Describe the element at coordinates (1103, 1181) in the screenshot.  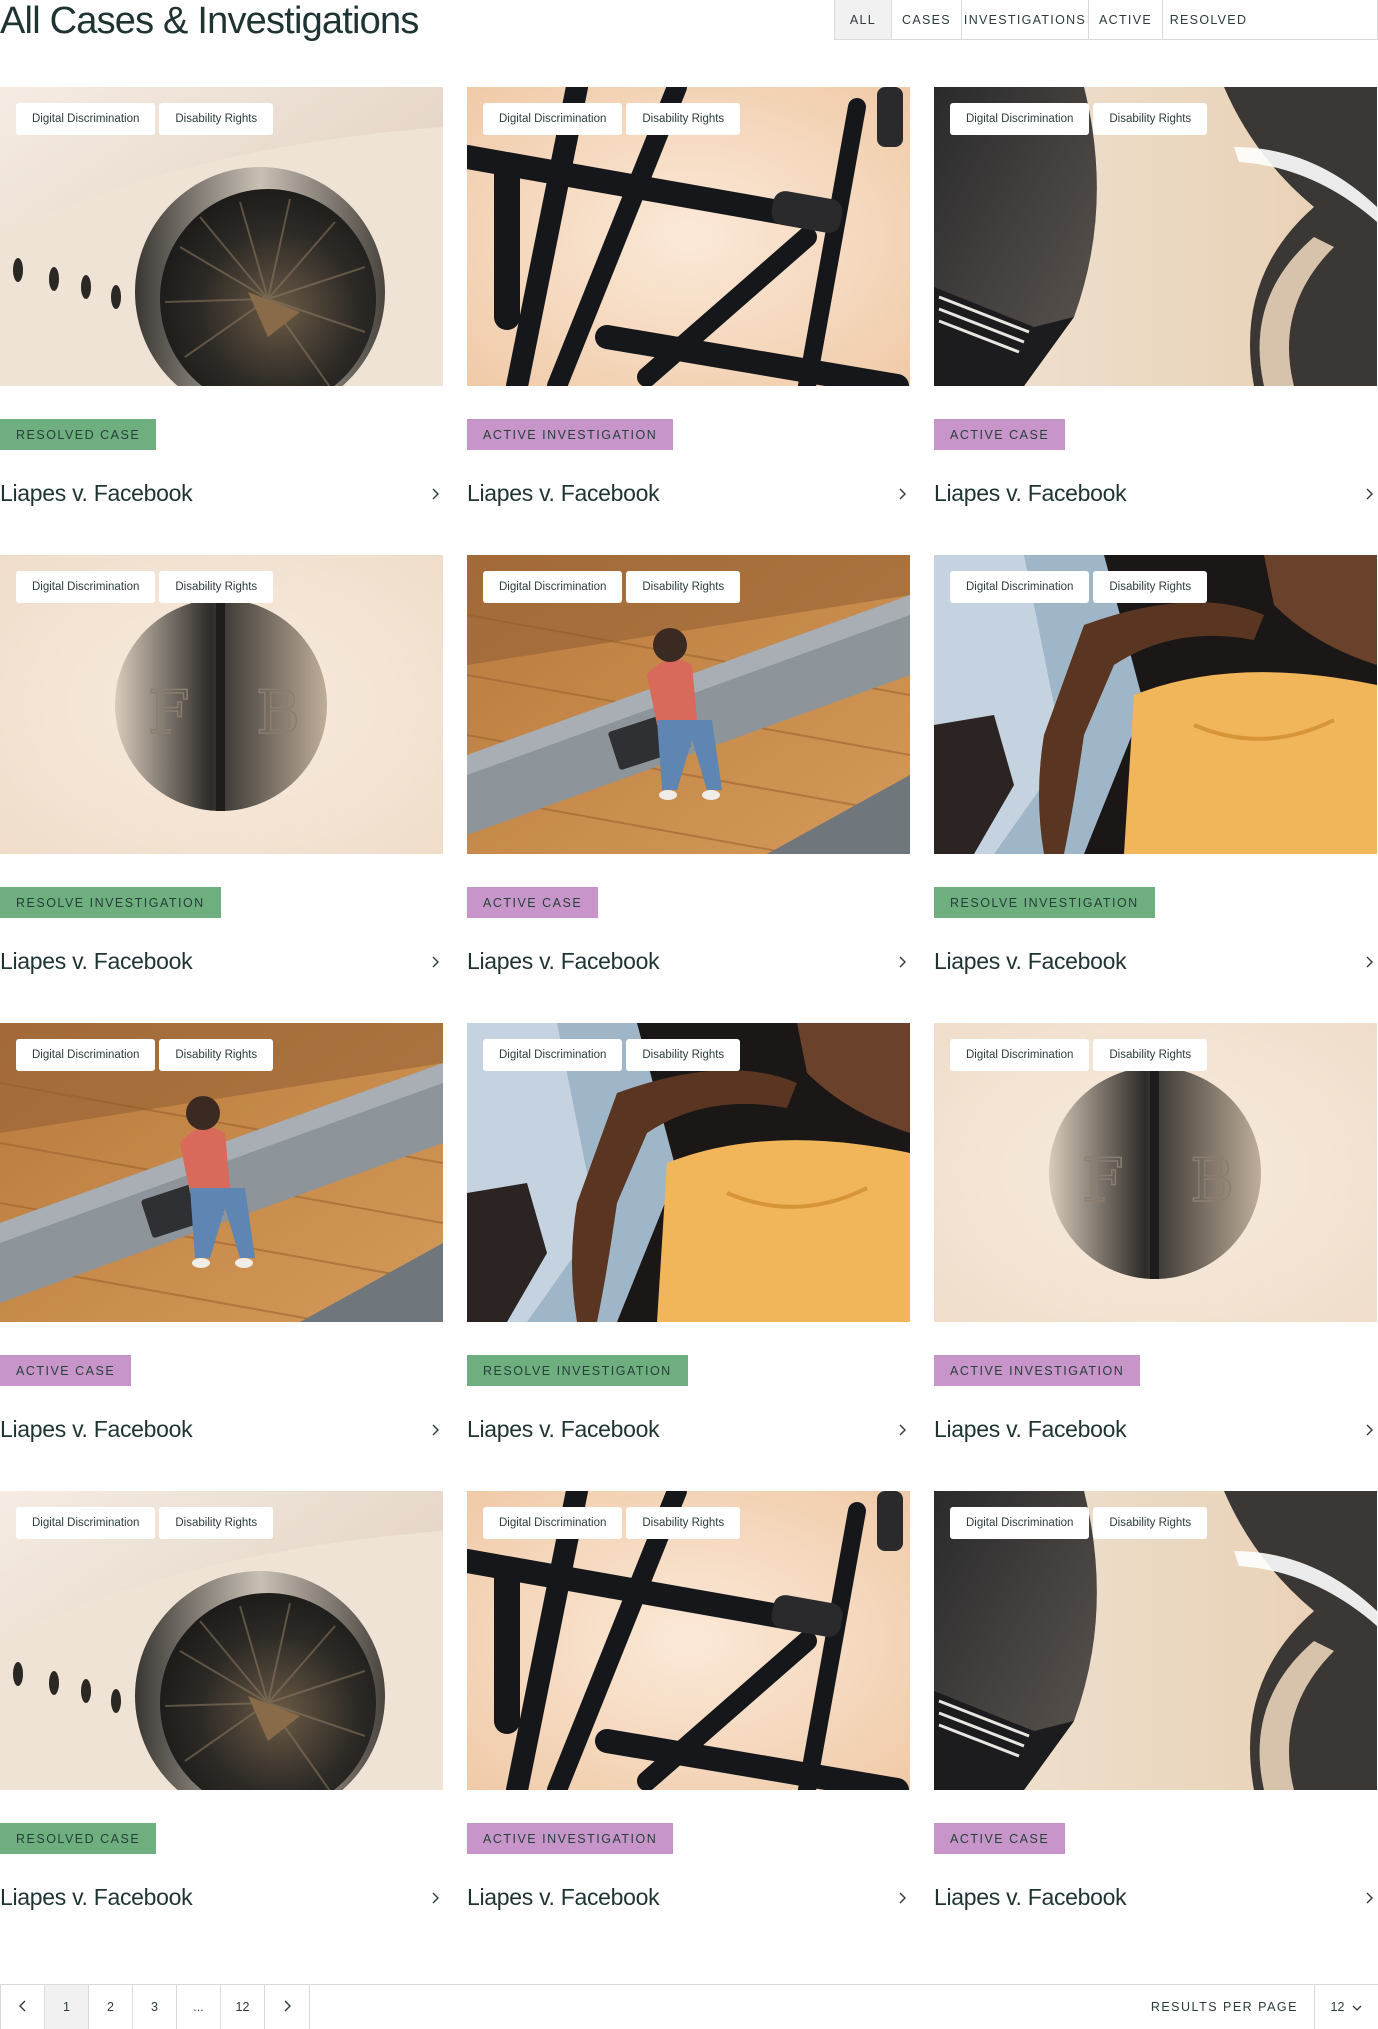
I see `svg-text: F` at that location.